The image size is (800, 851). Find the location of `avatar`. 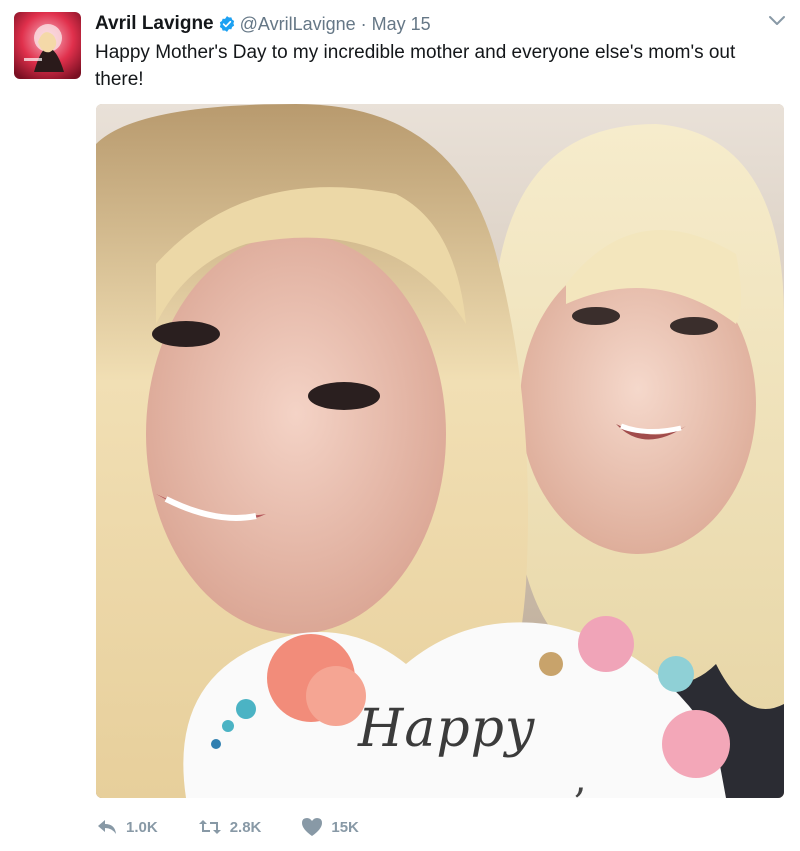

avatar is located at coordinates (47, 45).